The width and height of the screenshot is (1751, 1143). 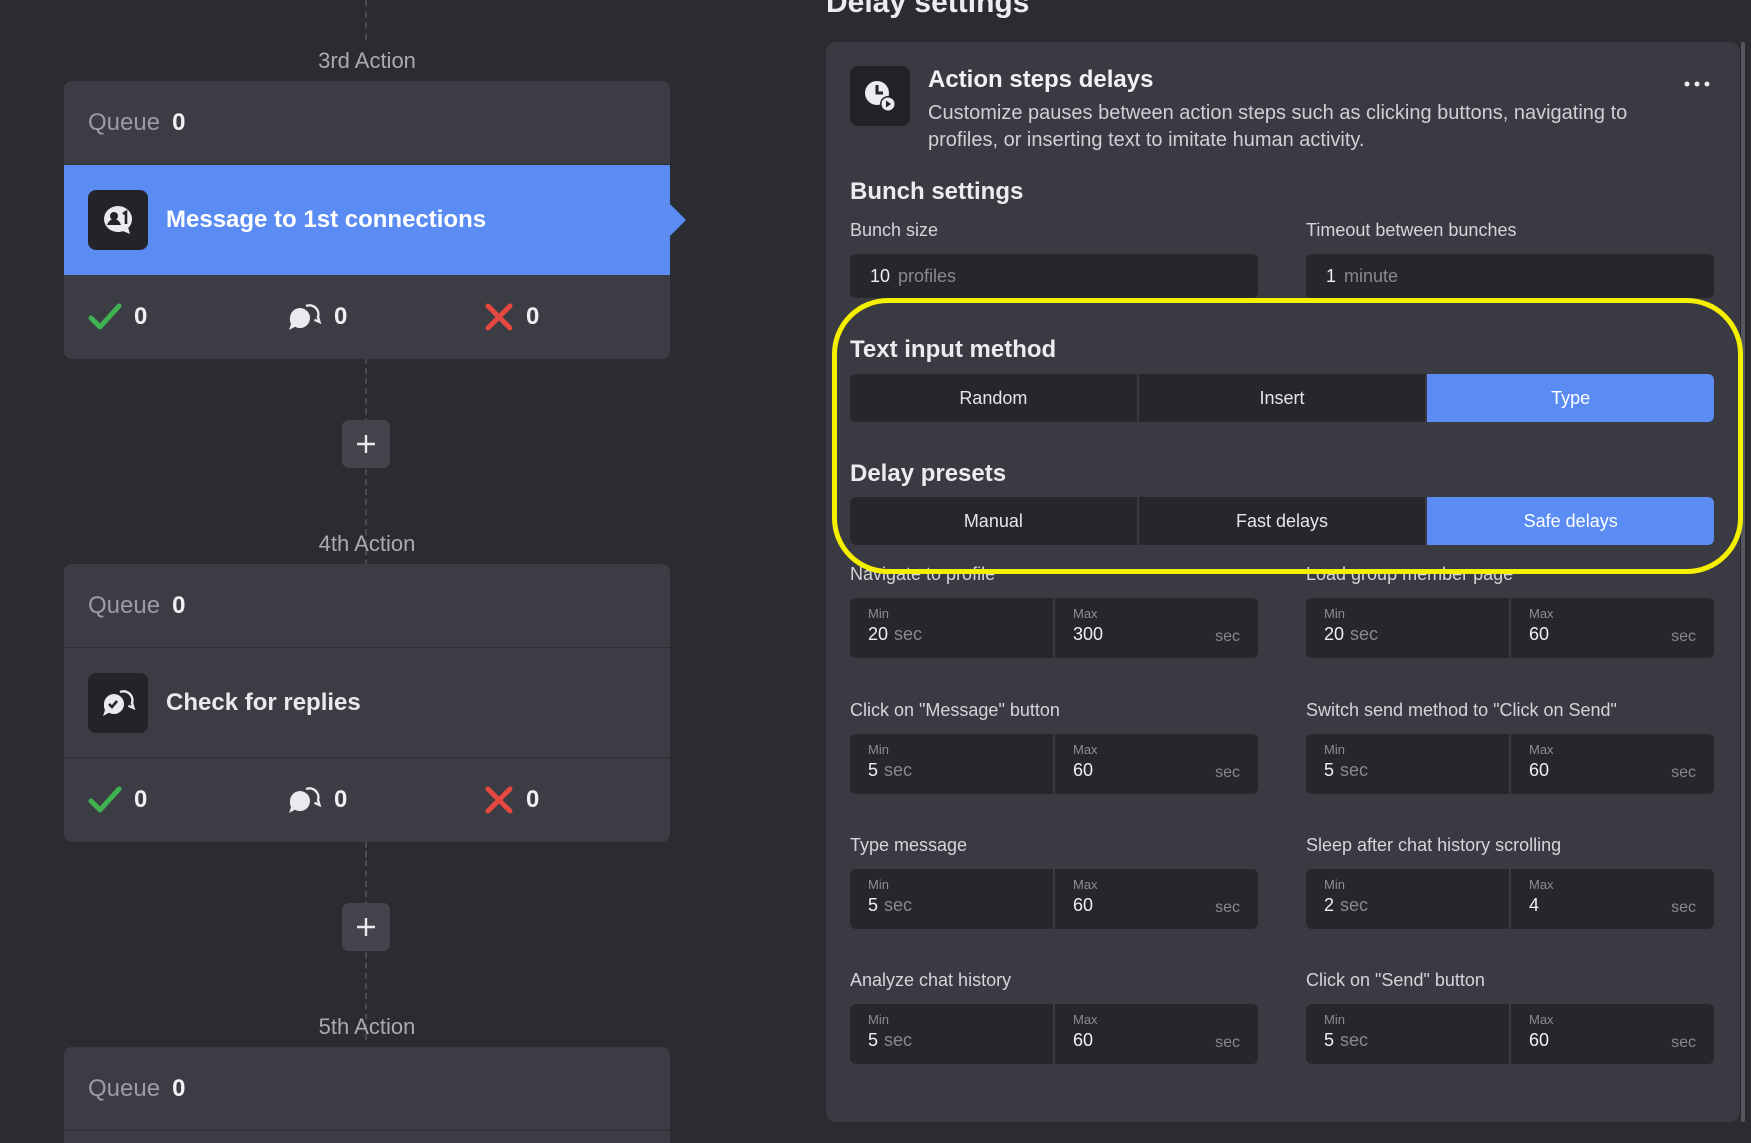 I want to click on min-value: 20 sec, so click(x=1351, y=634).